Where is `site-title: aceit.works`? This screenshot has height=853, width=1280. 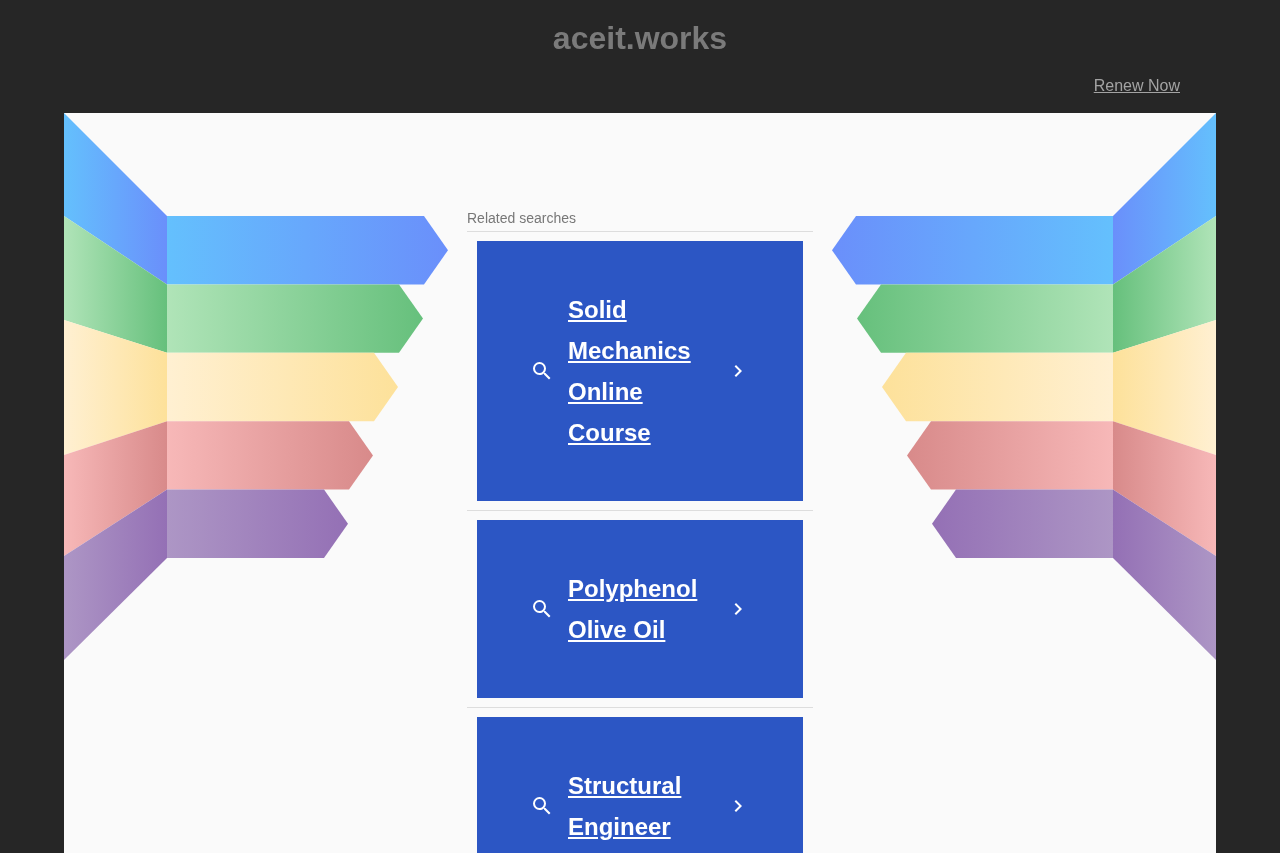 site-title: aceit.works is located at coordinates (640, 38).